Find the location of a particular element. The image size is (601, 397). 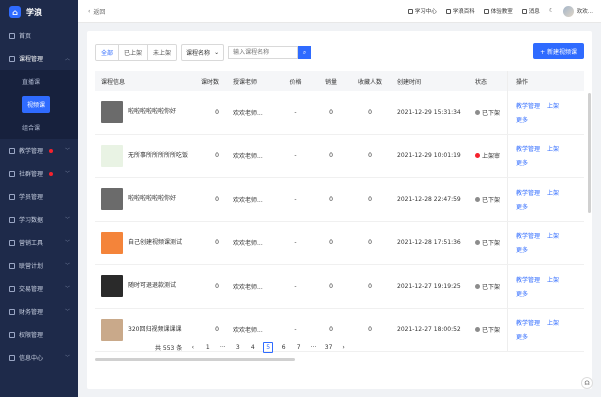

sidebar-subitem-combo: 组合课 is located at coordinates (39, 127).